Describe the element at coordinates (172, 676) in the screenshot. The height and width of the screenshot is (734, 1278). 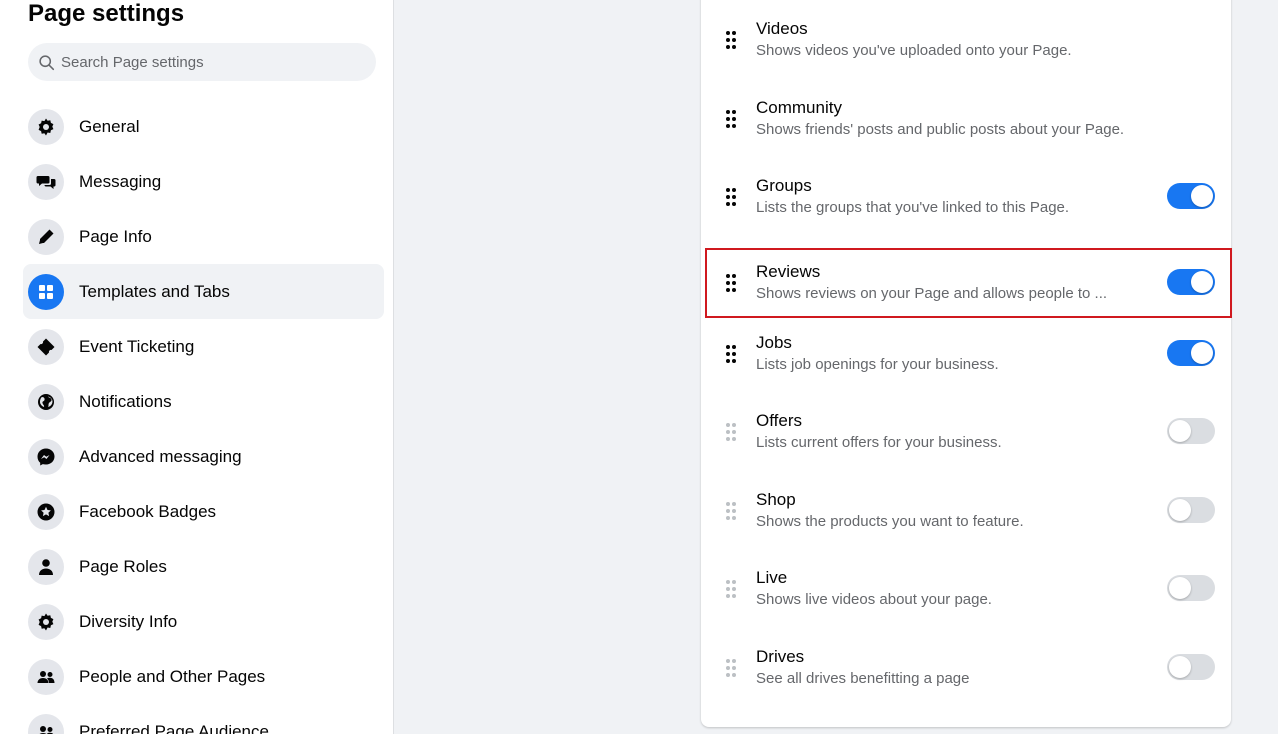
I see `sidebar-item-label: People and Other Pages` at that location.